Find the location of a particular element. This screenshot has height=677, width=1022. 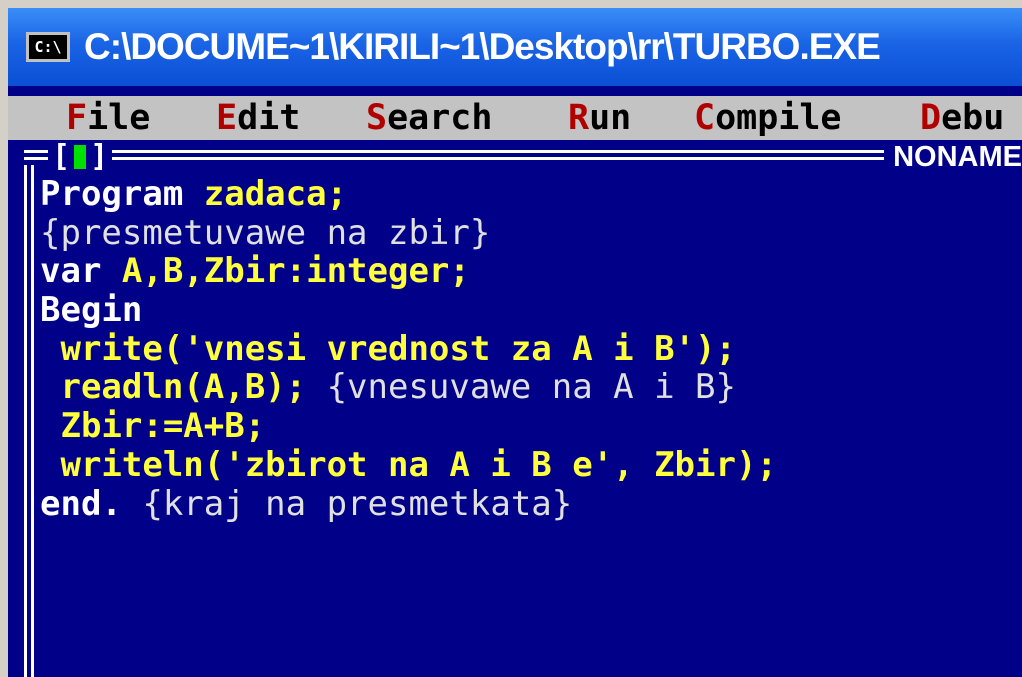

editor-frame-top: [] NONAME is located at coordinates (515, 157).